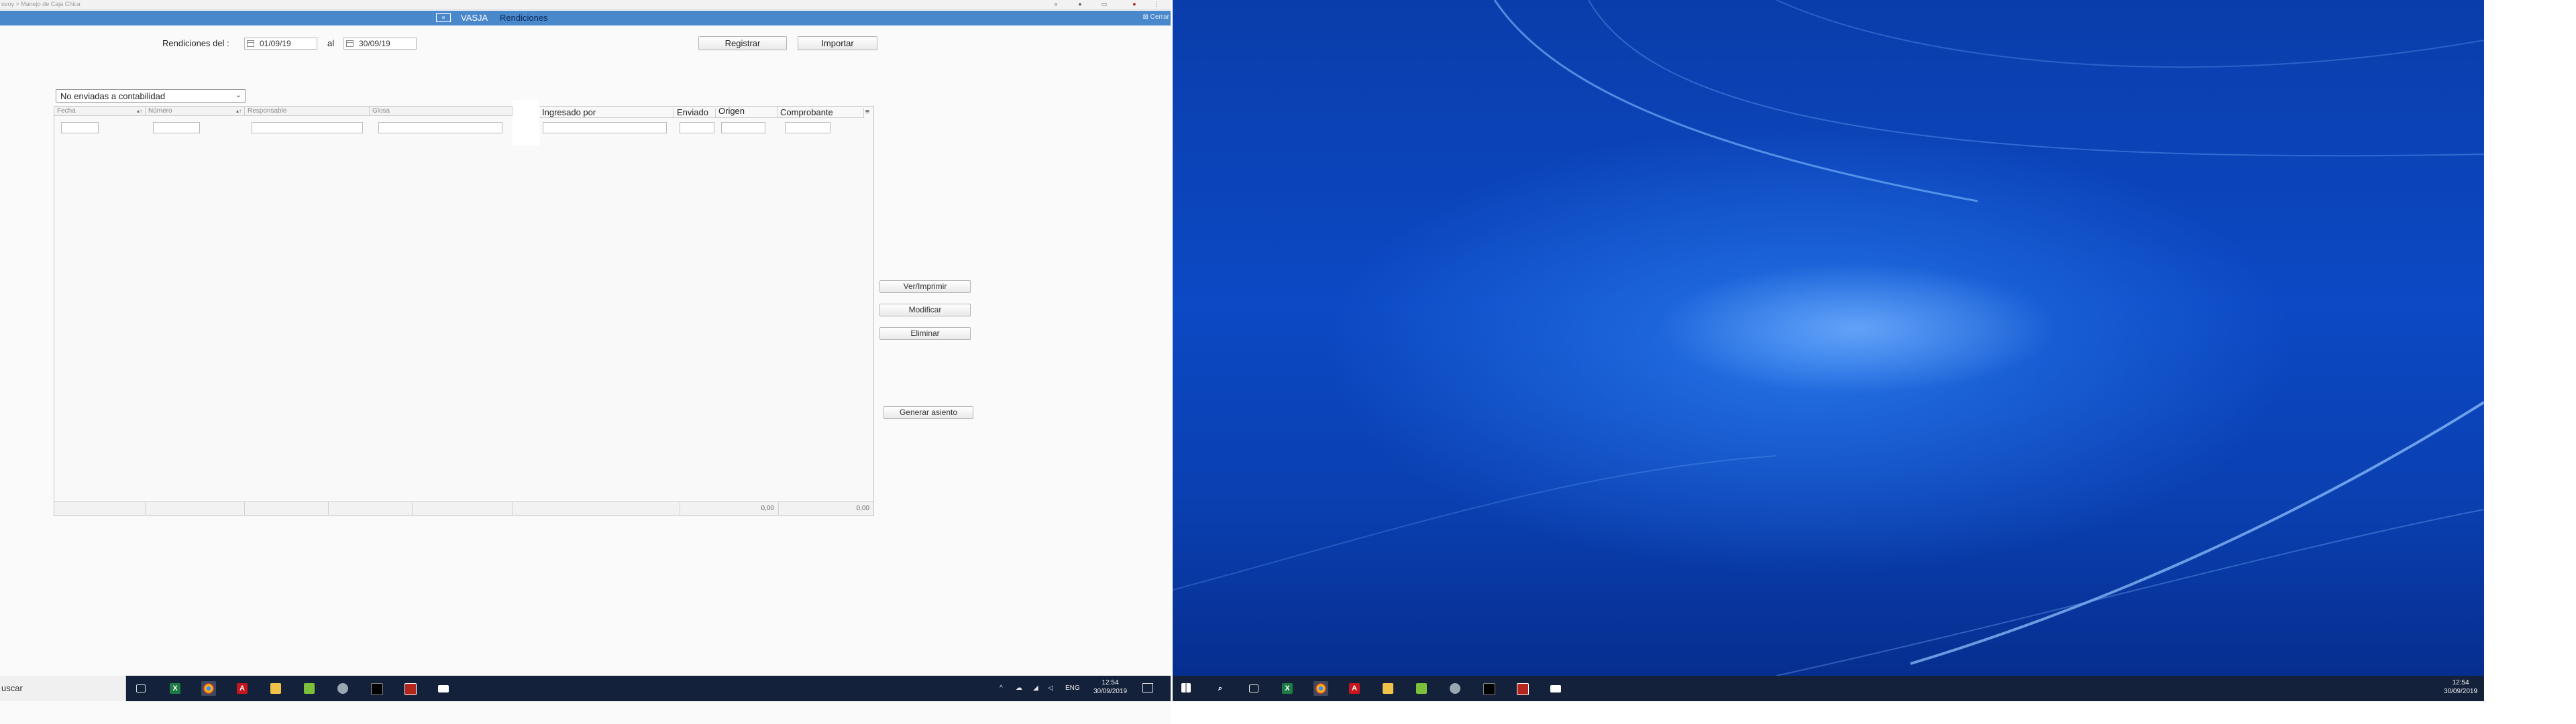 This screenshot has height=724, width=2576. I want to click on column-header-numero: Número ▴↑, so click(195, 112).